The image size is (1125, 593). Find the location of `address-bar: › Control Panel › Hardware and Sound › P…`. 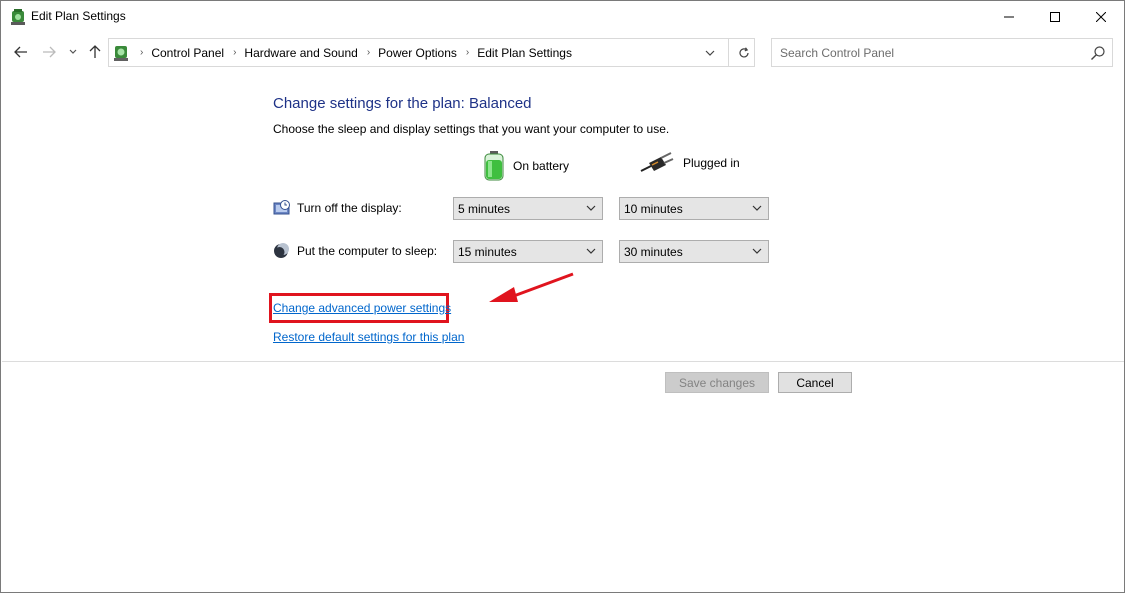

address-bar: › Control Panel › Hardware and Sound › P… is located at coordinates (431, 52).